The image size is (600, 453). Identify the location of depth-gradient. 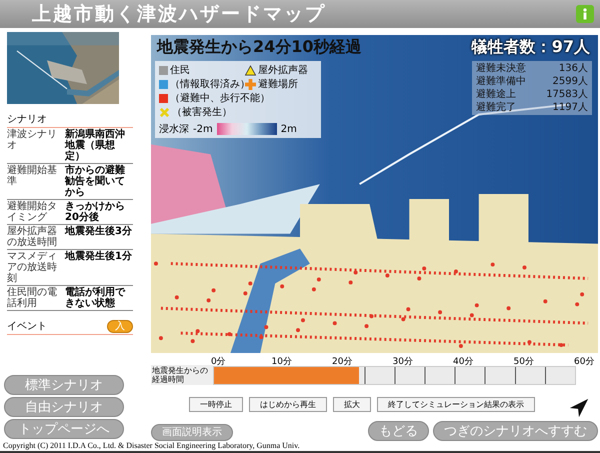
(246, 129).